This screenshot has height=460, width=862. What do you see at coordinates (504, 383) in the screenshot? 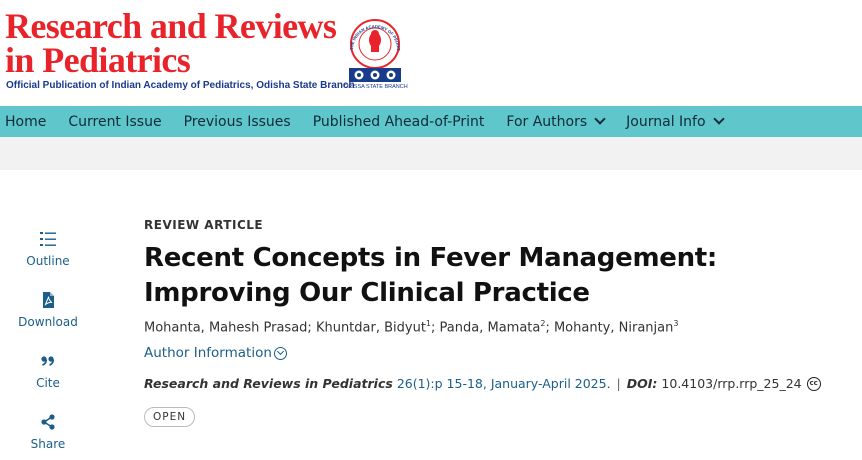
I see `issue-link: 26(1):p 15-18, January-April 2025.` at bounding box center [504, 383].